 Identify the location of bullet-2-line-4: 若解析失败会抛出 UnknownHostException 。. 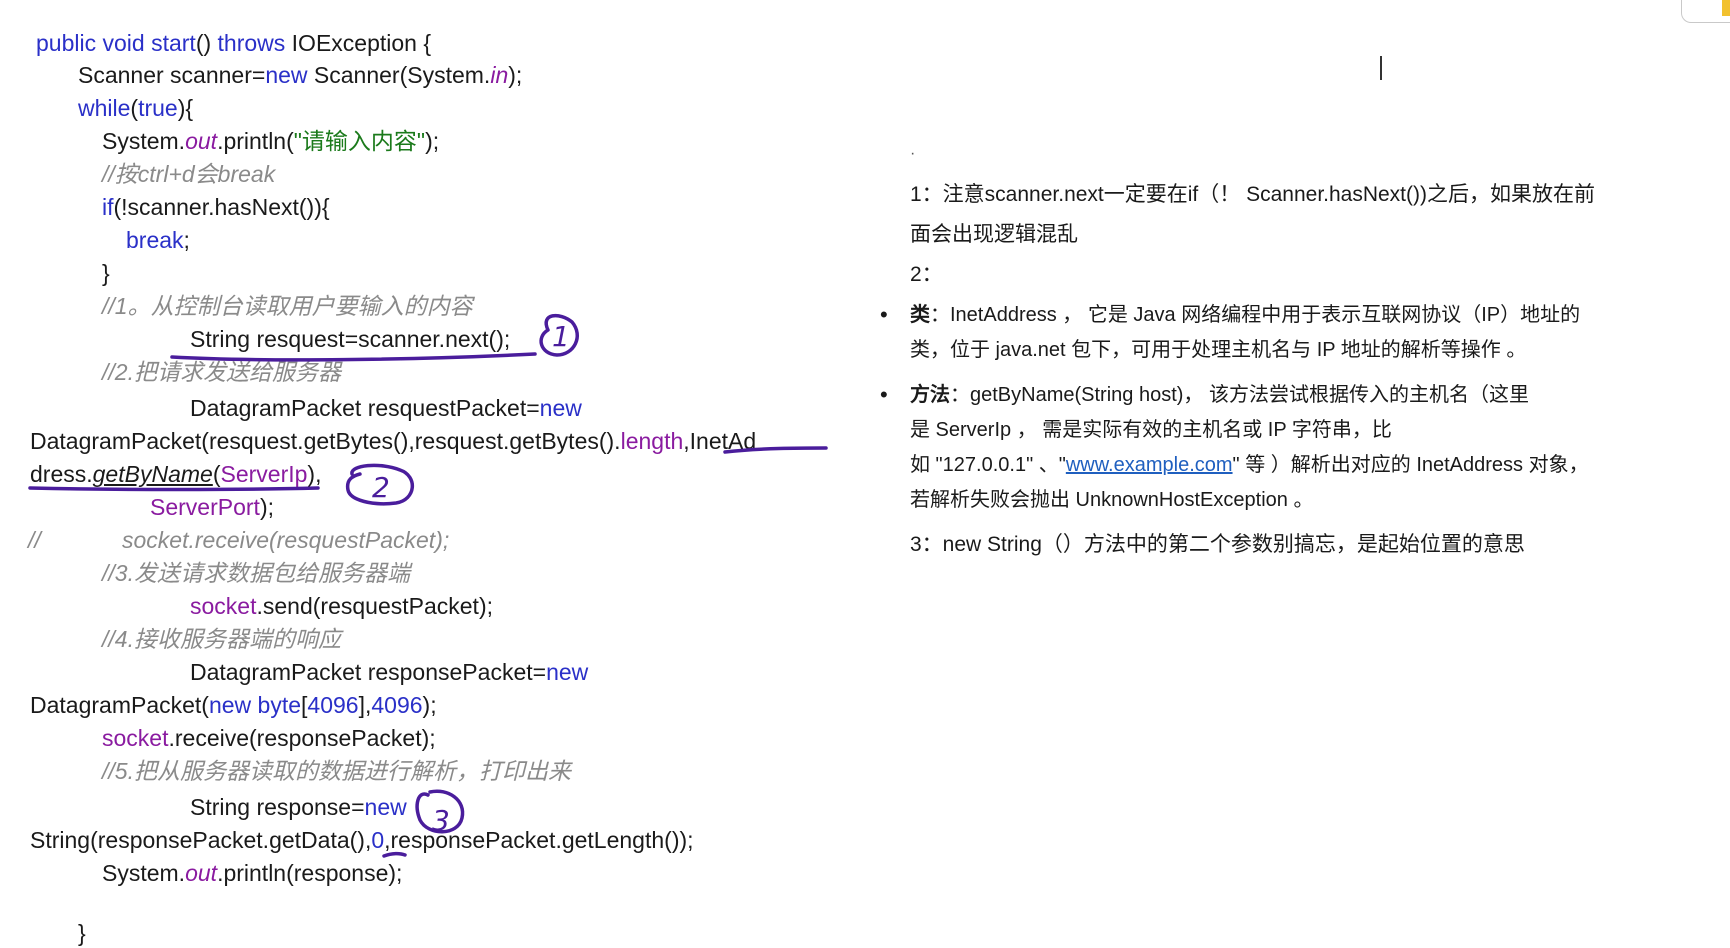
(1112, 500).